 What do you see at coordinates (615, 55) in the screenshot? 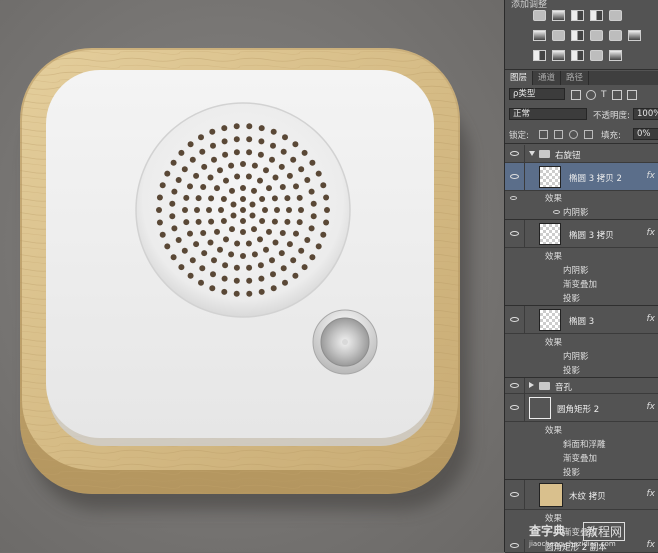
I see `gradient-map-icon` at bounding box center [615, 55].